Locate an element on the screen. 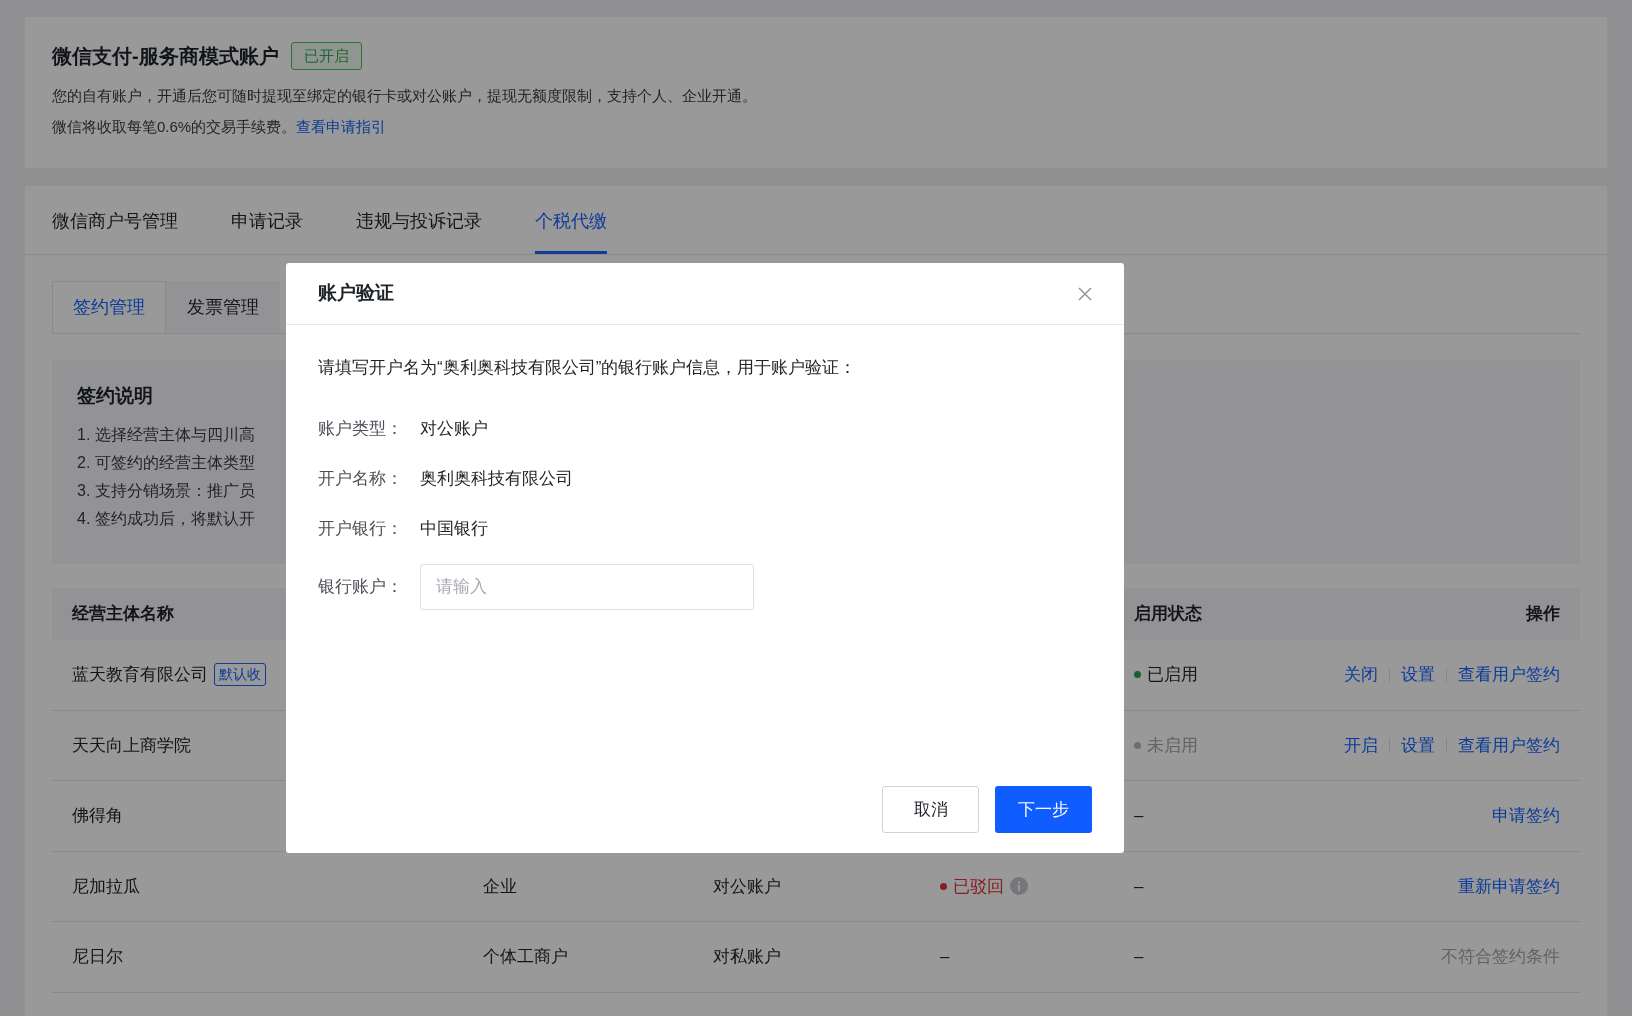 The height and width of the screenshot is (1016, 1632). field-label: 开户名称： is located at coordinates (361, 478).